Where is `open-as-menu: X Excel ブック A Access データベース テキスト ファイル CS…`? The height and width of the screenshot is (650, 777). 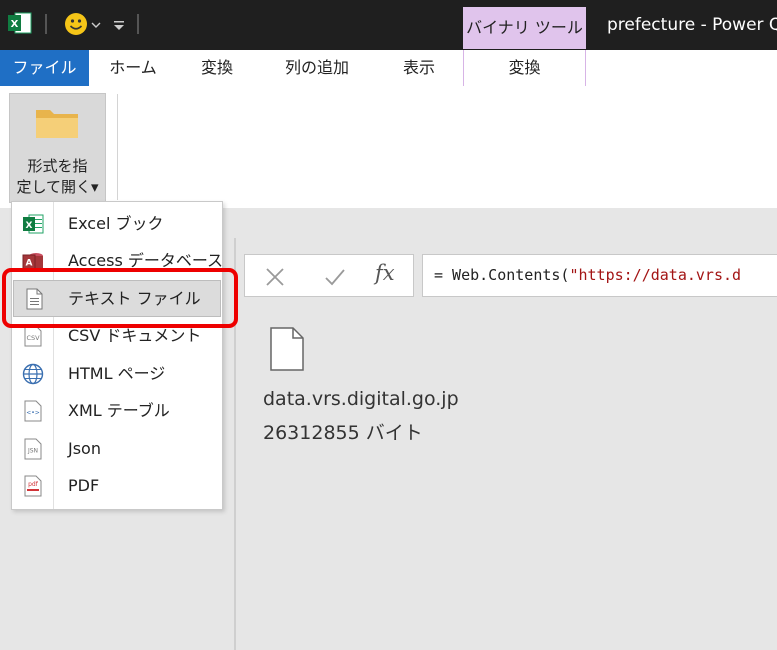 open-as-menu: X Excel ブック A Access データベース テキスト ファイル CS… is located at coordinates (117, 355).